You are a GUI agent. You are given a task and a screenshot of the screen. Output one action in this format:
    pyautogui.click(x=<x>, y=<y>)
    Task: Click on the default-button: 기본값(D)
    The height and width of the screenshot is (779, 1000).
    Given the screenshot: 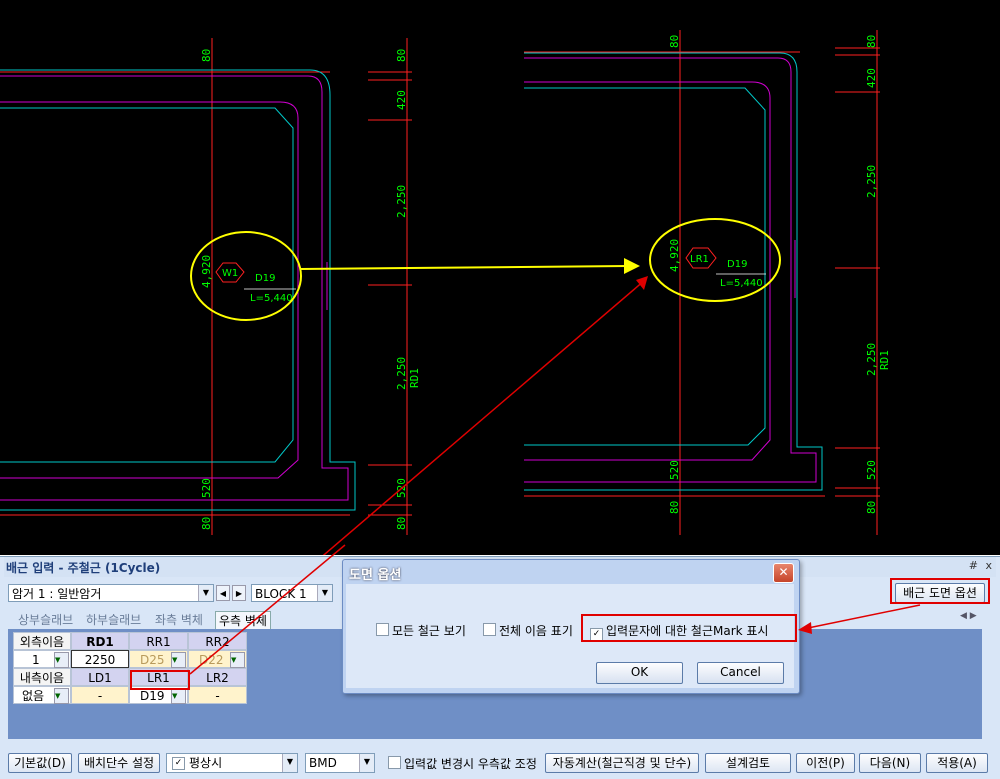 What is the action you would take?
    pyautogui.click(x=40, y=763)
    